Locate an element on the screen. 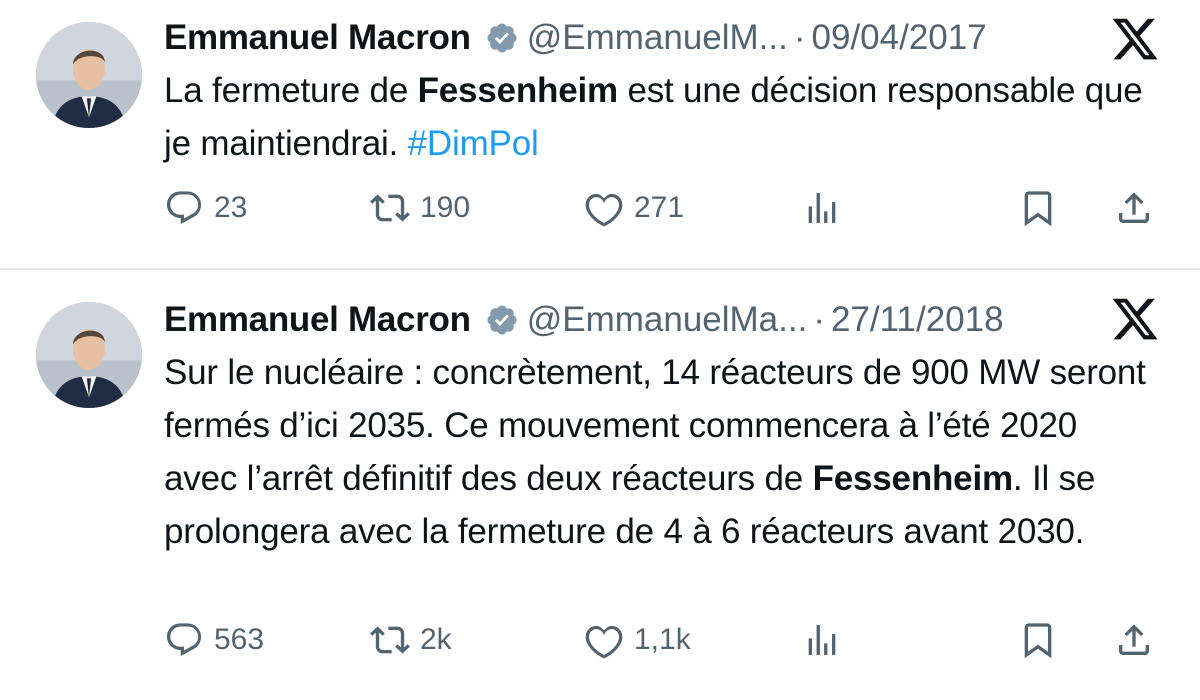 This screenshot has height=700, width=1200. like-count: 1,1k is located at coordinates (662, 639).